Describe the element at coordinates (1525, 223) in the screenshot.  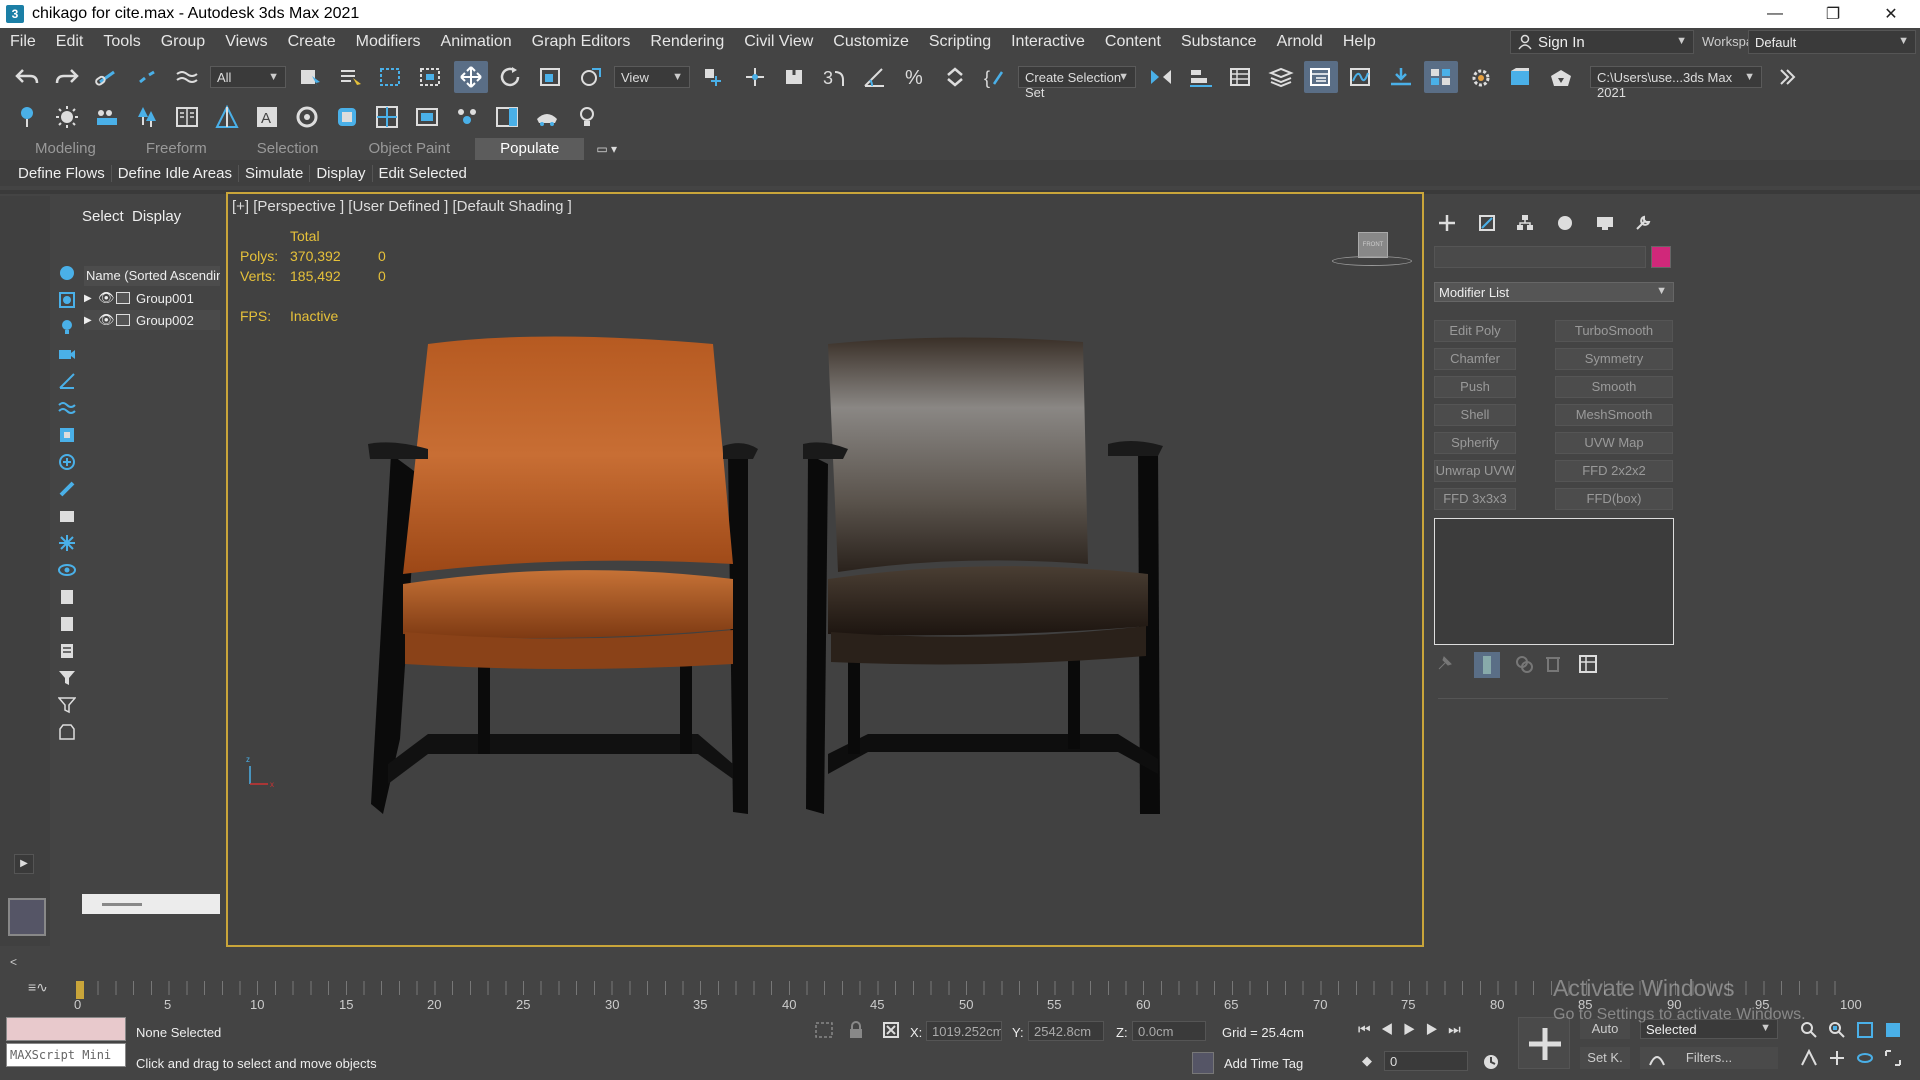
I see `hierarchy-tab-icon` at that location.